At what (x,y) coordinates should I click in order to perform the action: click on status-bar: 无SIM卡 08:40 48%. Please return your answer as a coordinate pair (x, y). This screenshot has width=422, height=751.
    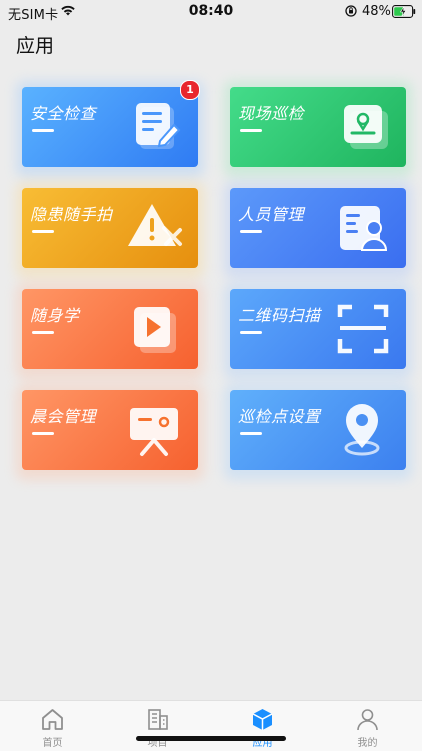
    Looking at the image, I should click on (211, 12).